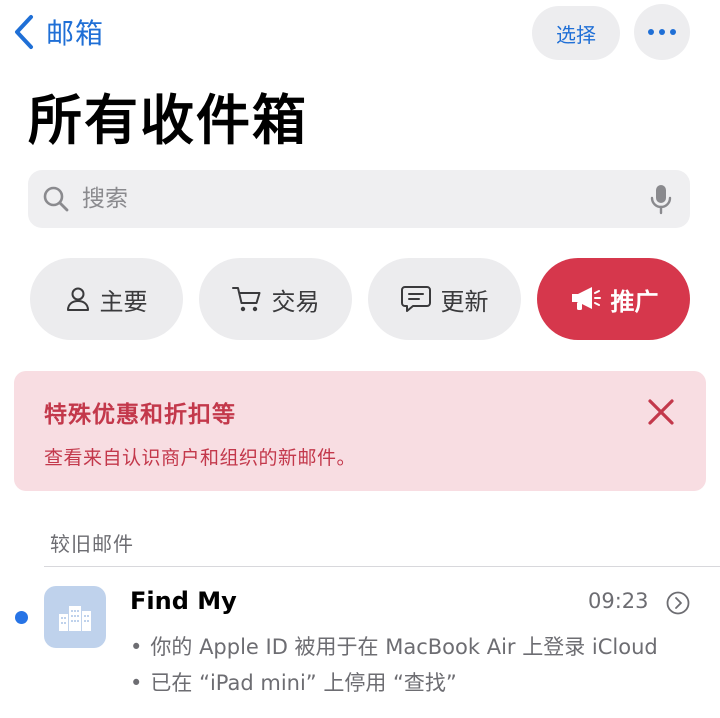 This screenshot has width=720, height=718. I want to click on category-chip-primary: 主要, so click(106, 299).